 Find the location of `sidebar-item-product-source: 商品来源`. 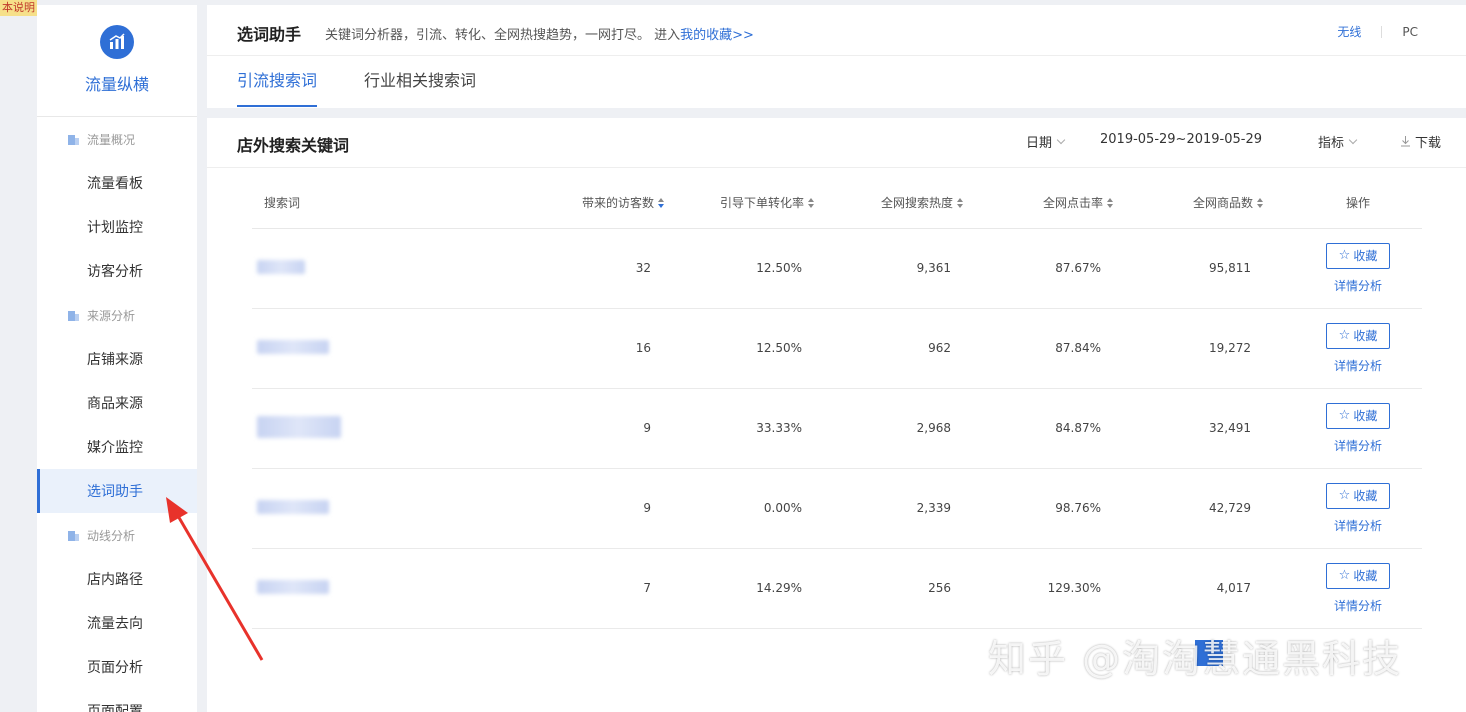

sidebar-item-product-source: 商品来源 is located at coordinates (117, 403).